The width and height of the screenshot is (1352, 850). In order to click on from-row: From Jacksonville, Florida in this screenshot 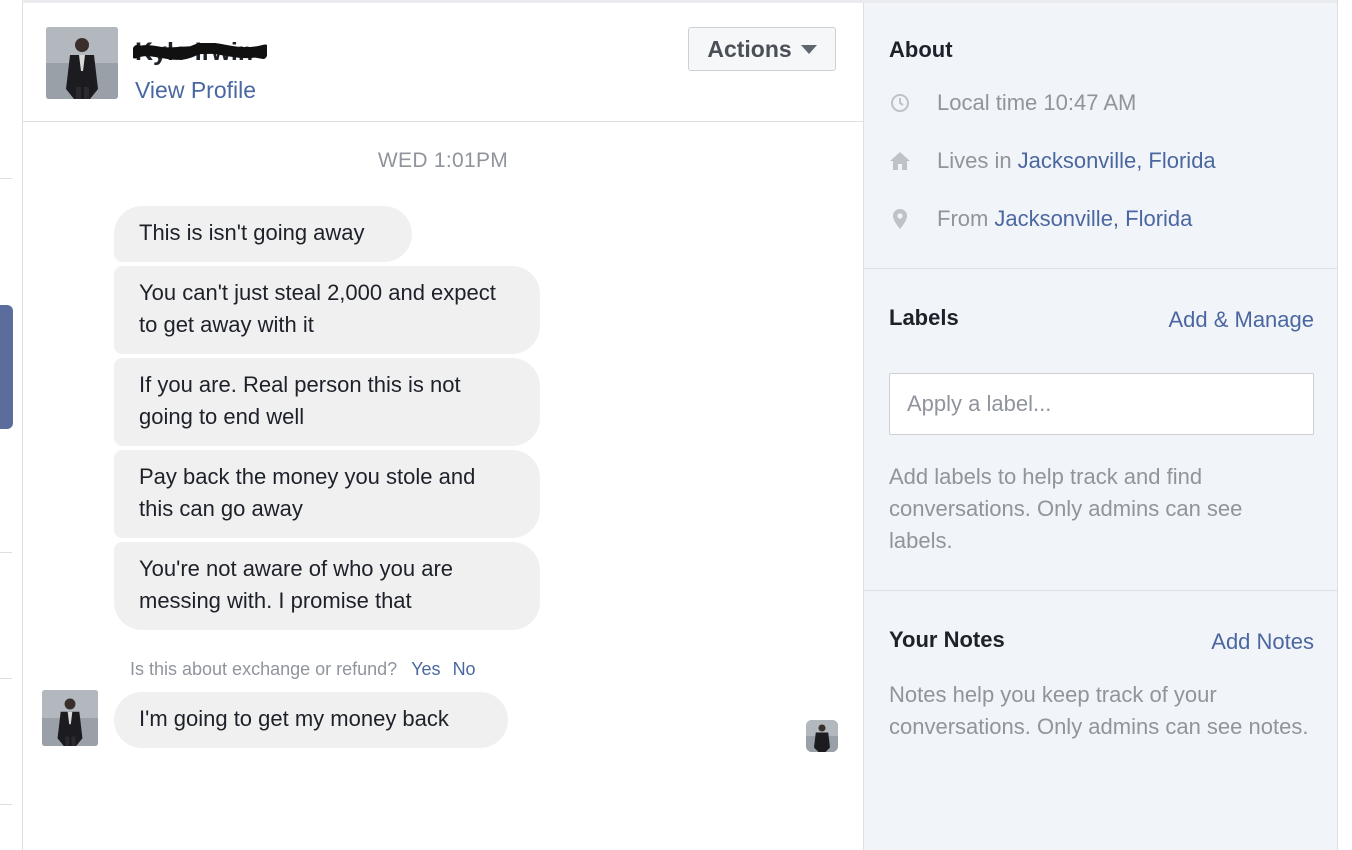, I will do `click(1040, 219)`.